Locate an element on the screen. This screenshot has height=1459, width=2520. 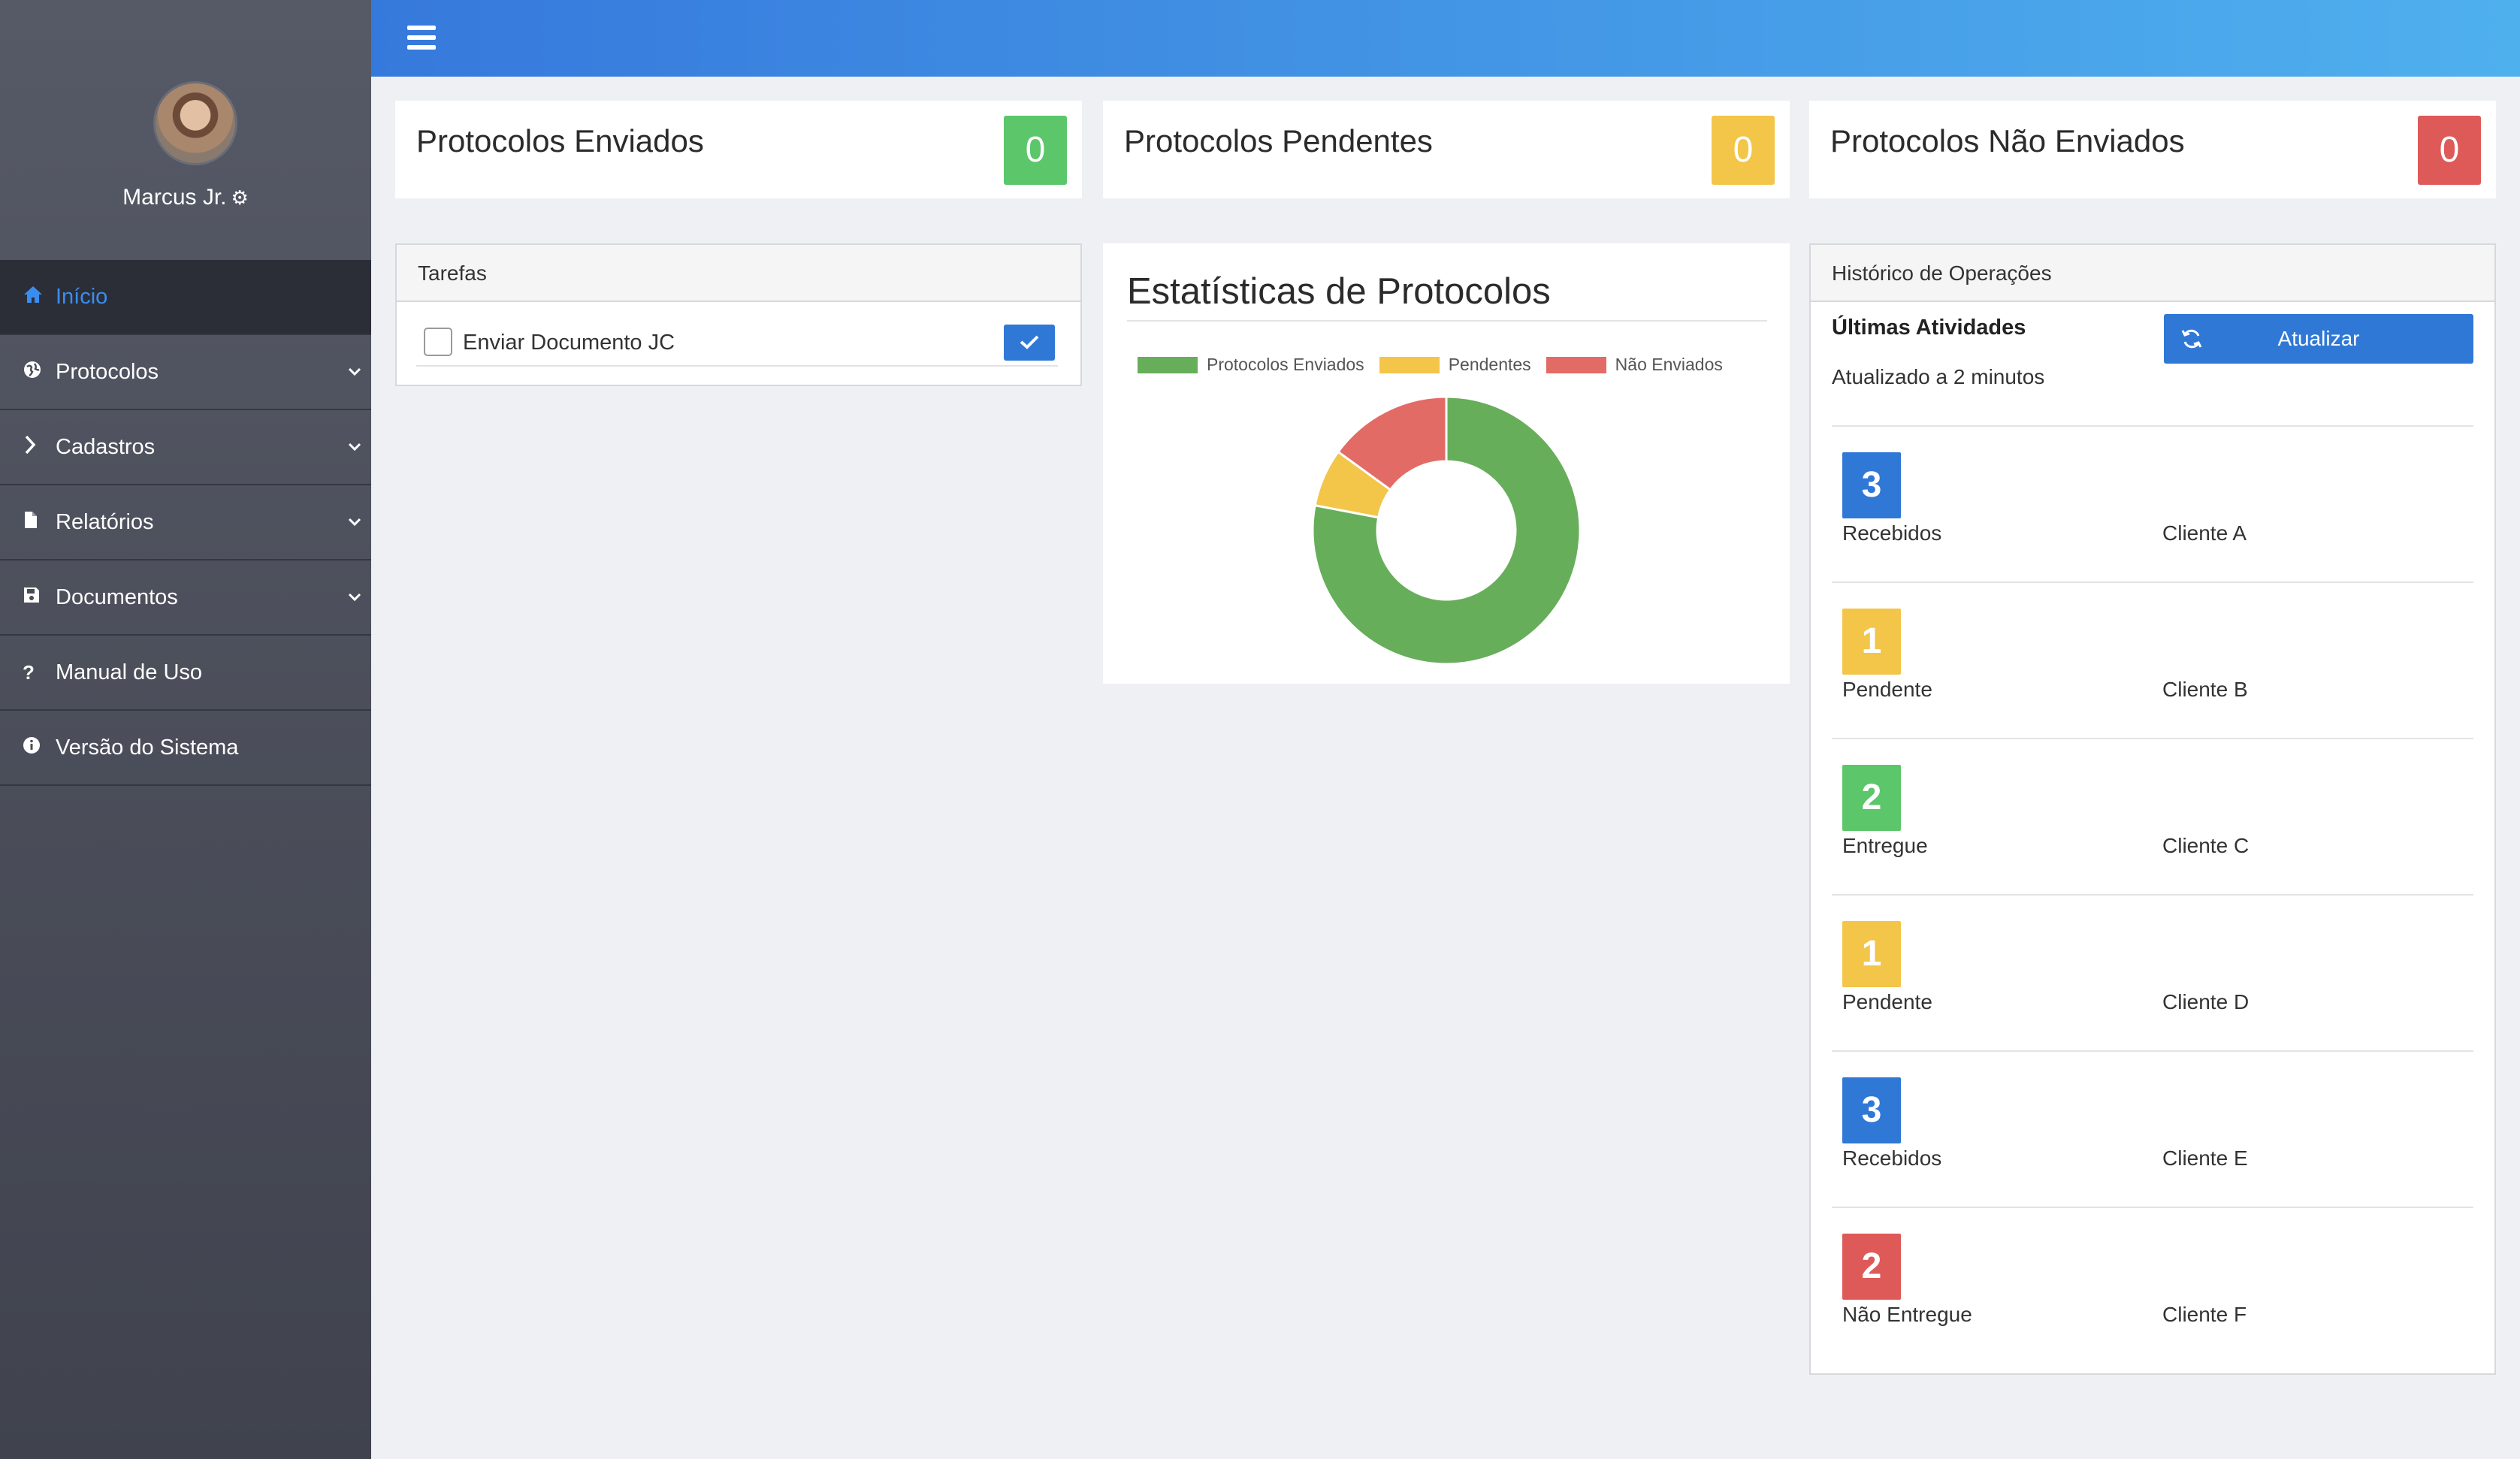
donut-chart is located at coordinates (1446, 530).